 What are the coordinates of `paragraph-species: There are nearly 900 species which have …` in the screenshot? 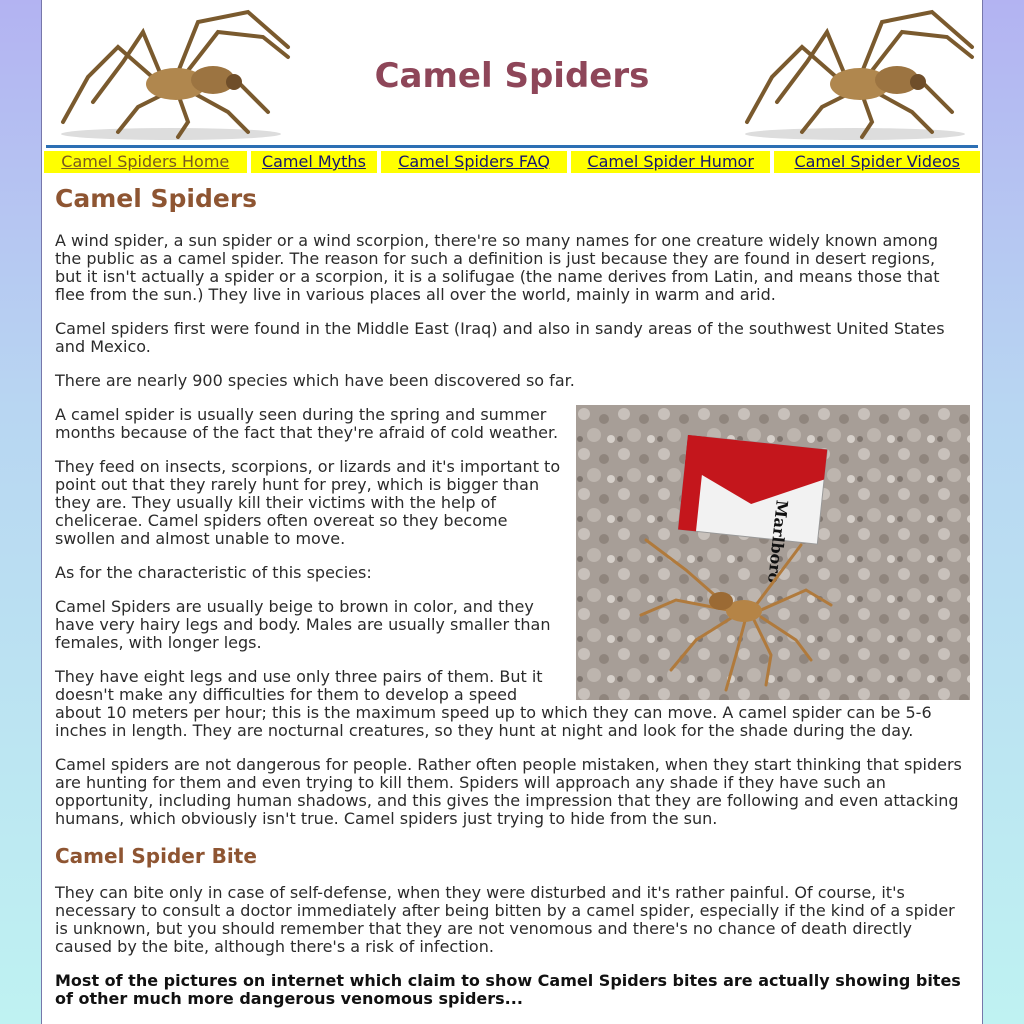 It's located at (315, 380).